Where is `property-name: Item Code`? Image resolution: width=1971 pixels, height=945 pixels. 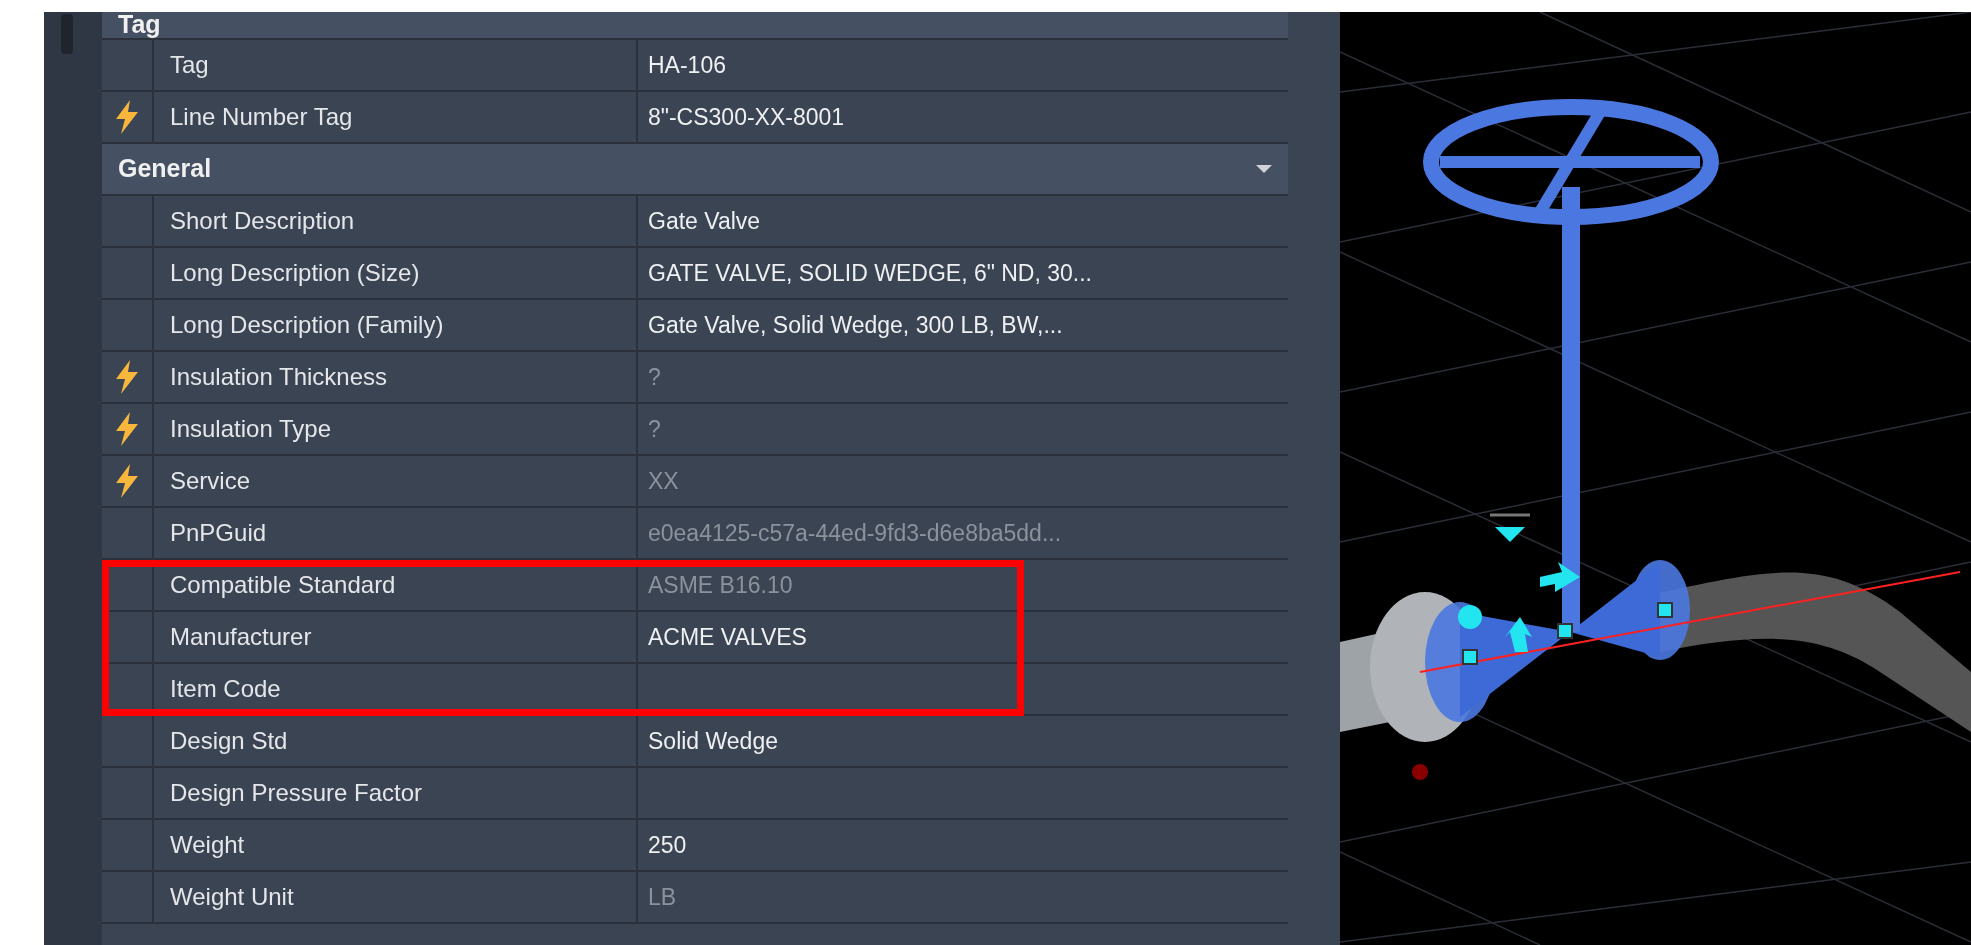 property-name: Item Code is located at coordinates (395, 689).